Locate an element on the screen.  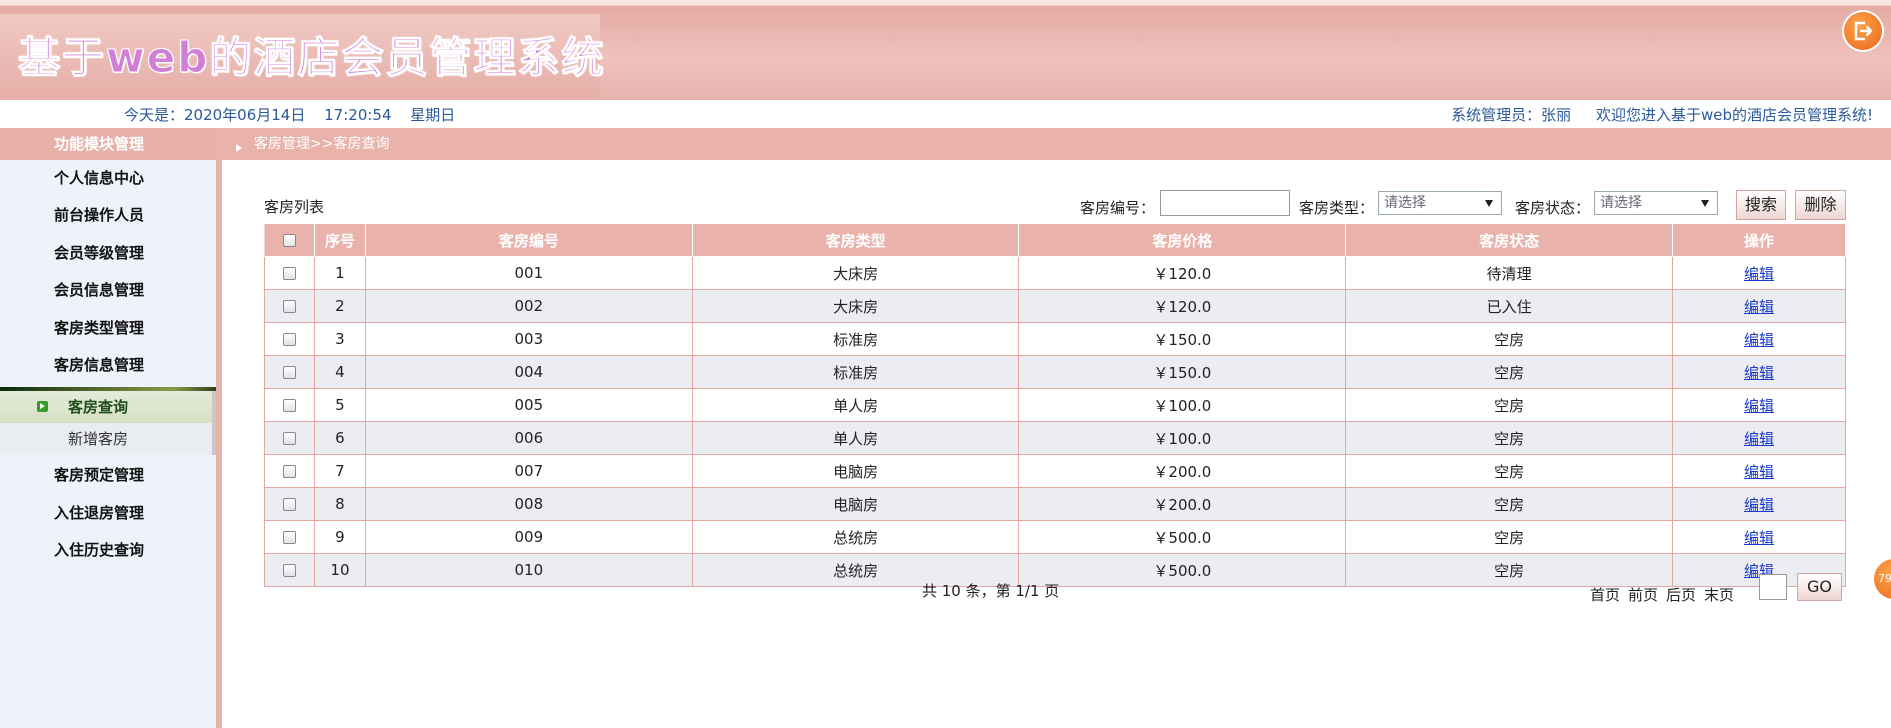
room-no-cell: 008 is located at coordinates (528, 504).